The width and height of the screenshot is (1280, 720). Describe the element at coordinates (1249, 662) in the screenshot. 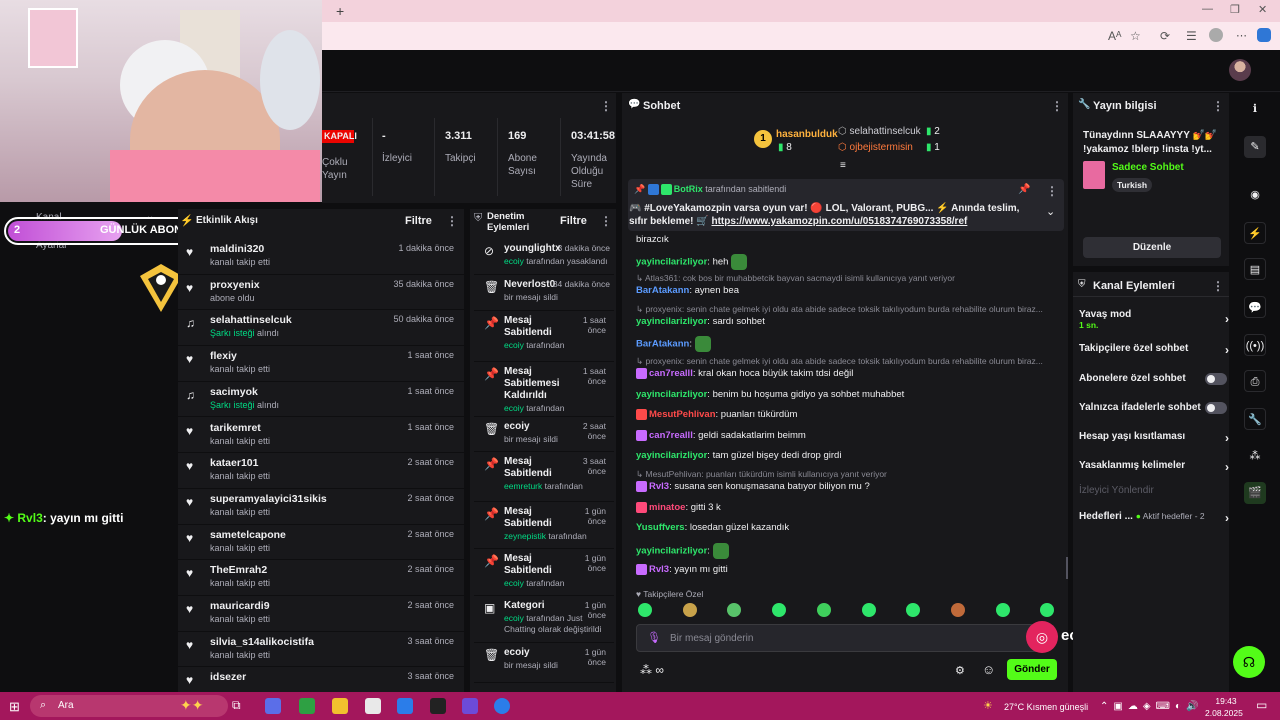

I see `support-icon: ☊` at that location.